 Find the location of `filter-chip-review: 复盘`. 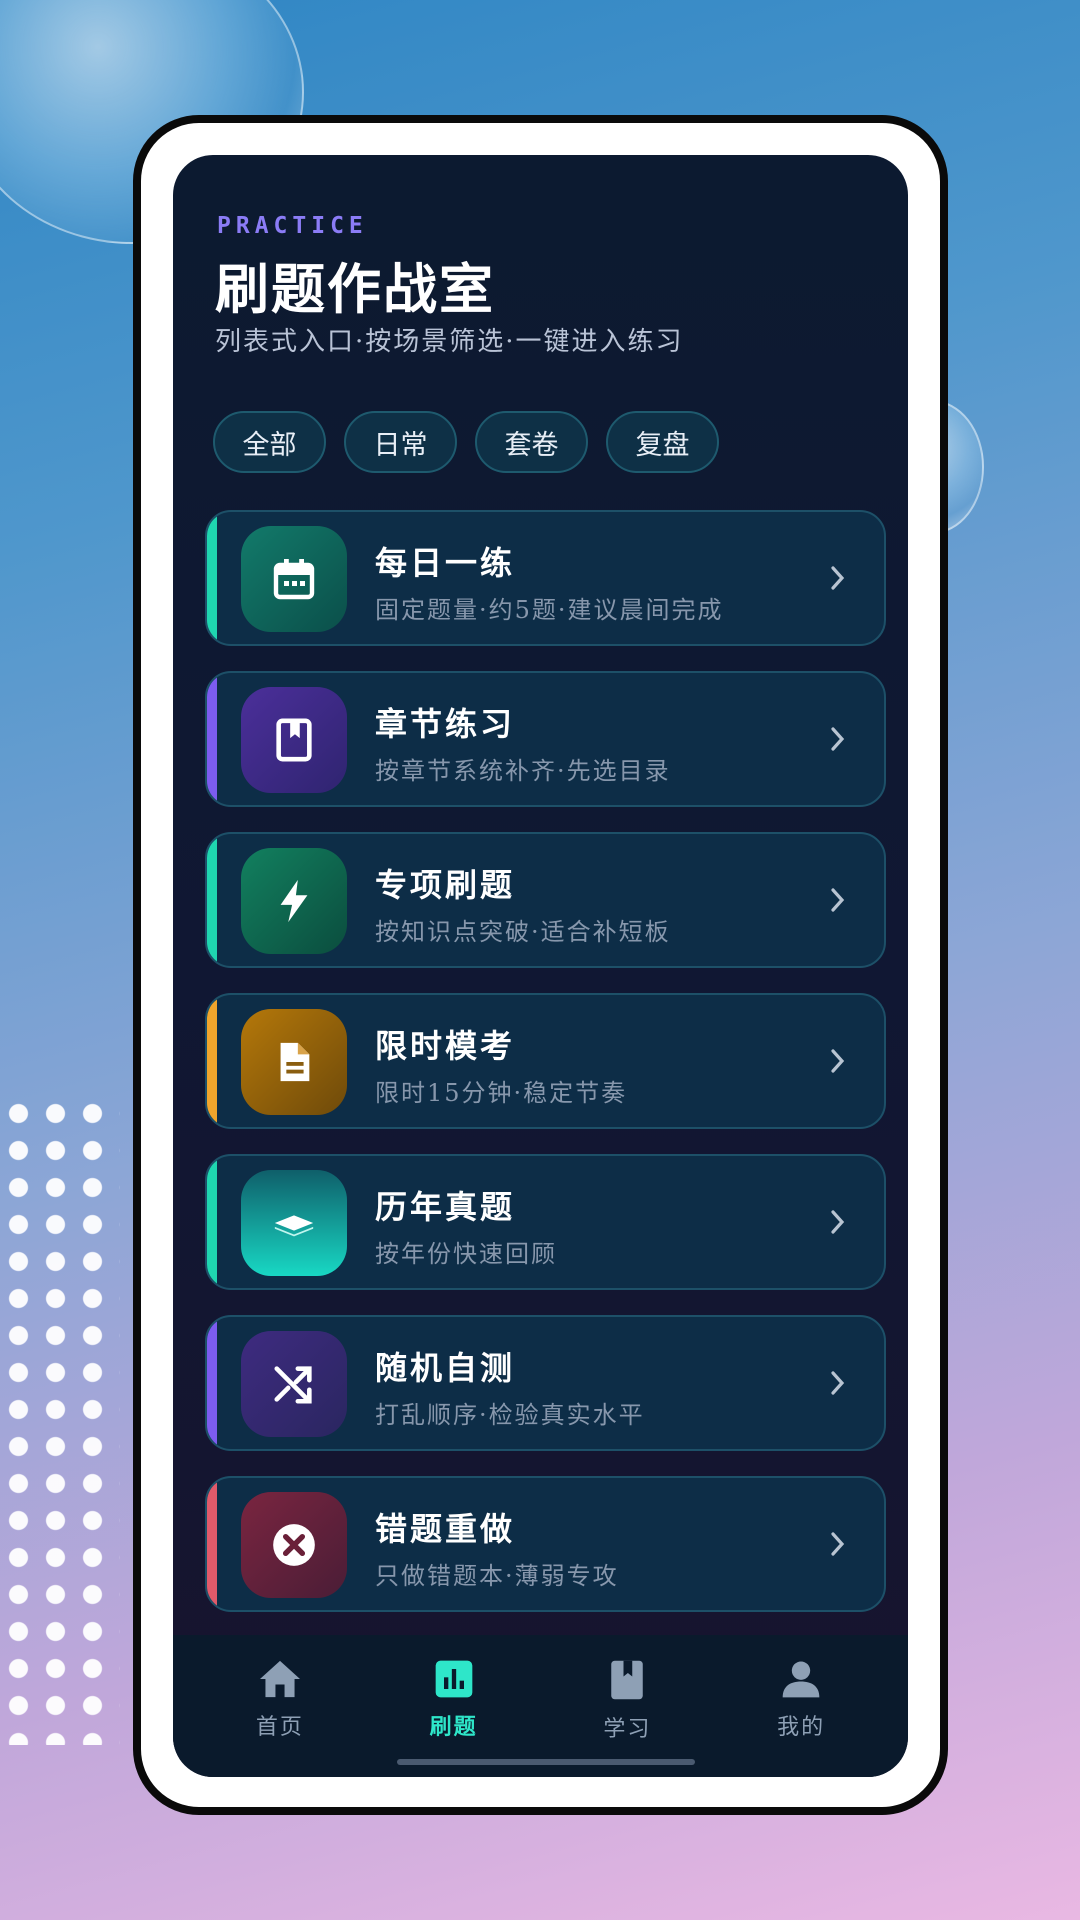

filter-chip-review: 复盘 is located at coordinates (662, 442).